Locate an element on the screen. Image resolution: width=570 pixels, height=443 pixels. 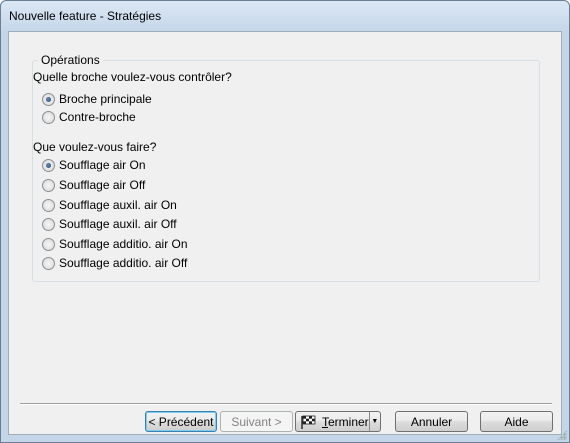
radio-label: Broche principale is located at coordinates (105, 99).